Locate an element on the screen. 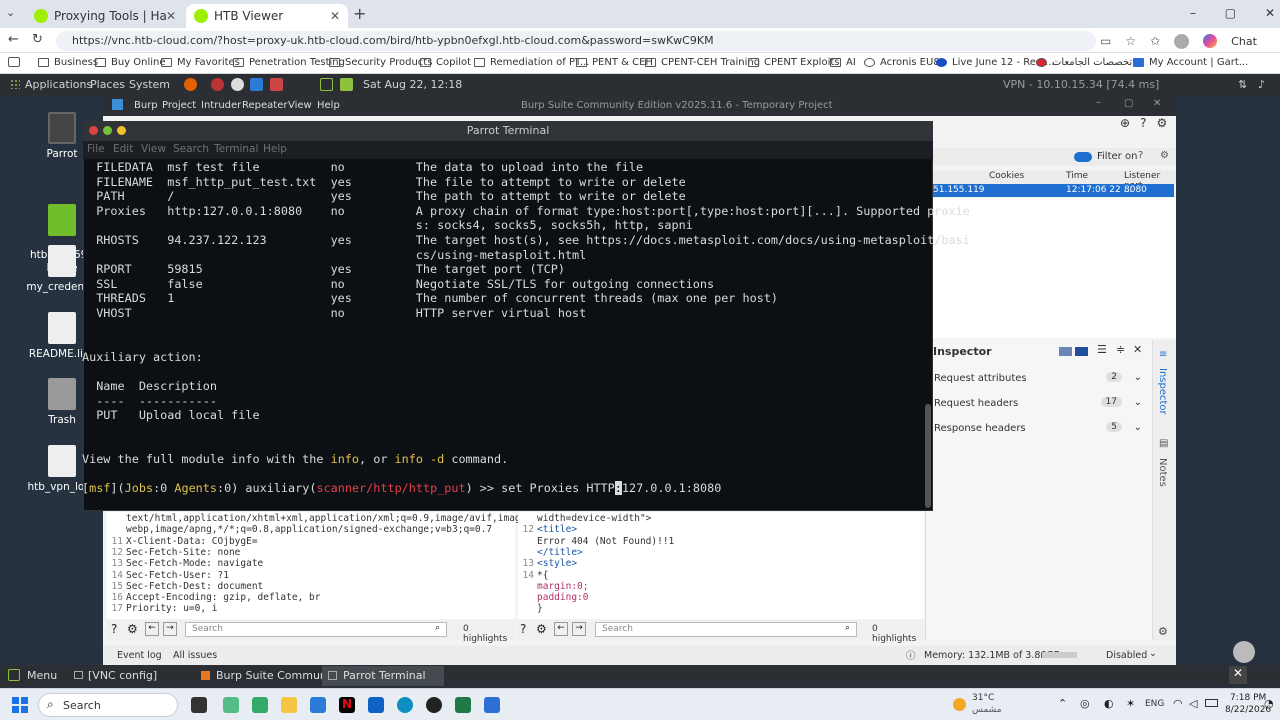 This screenshot has width=1280, height=720. inspector-request-headers: Request headers 17 ⌄ is located at coordinates (1039, 403).